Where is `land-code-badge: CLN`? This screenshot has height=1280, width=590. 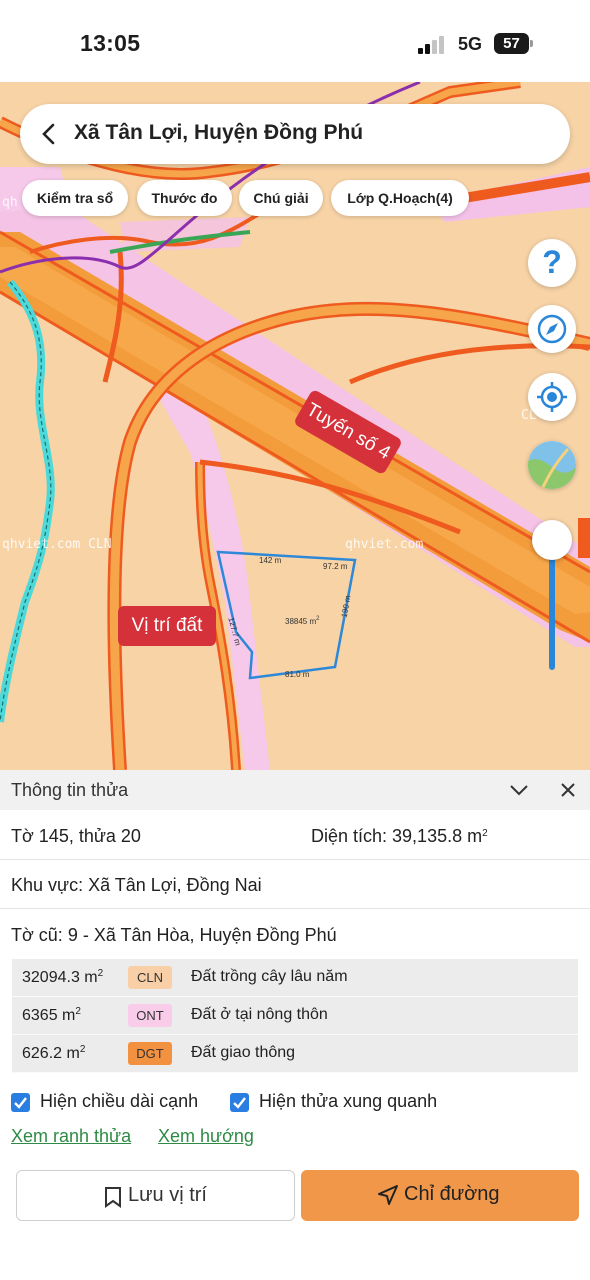 land-code-badge: CLN is located at coordinates (150, 977).